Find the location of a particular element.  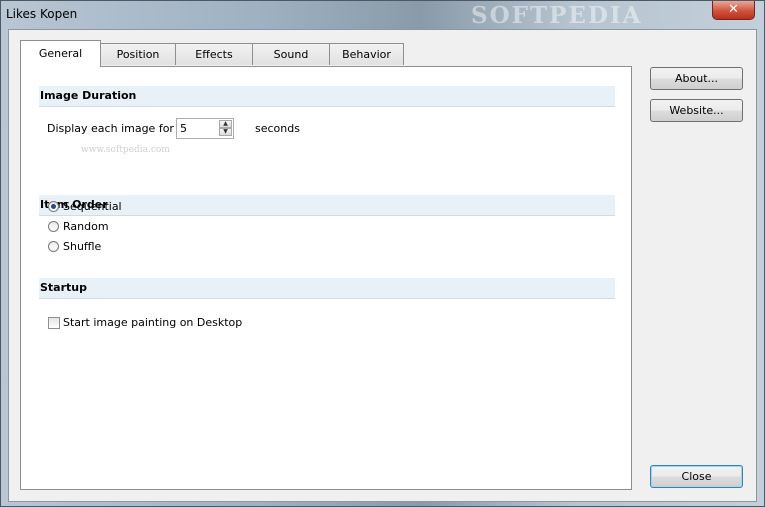

close-button: Close is located at coordinates (696, 476).